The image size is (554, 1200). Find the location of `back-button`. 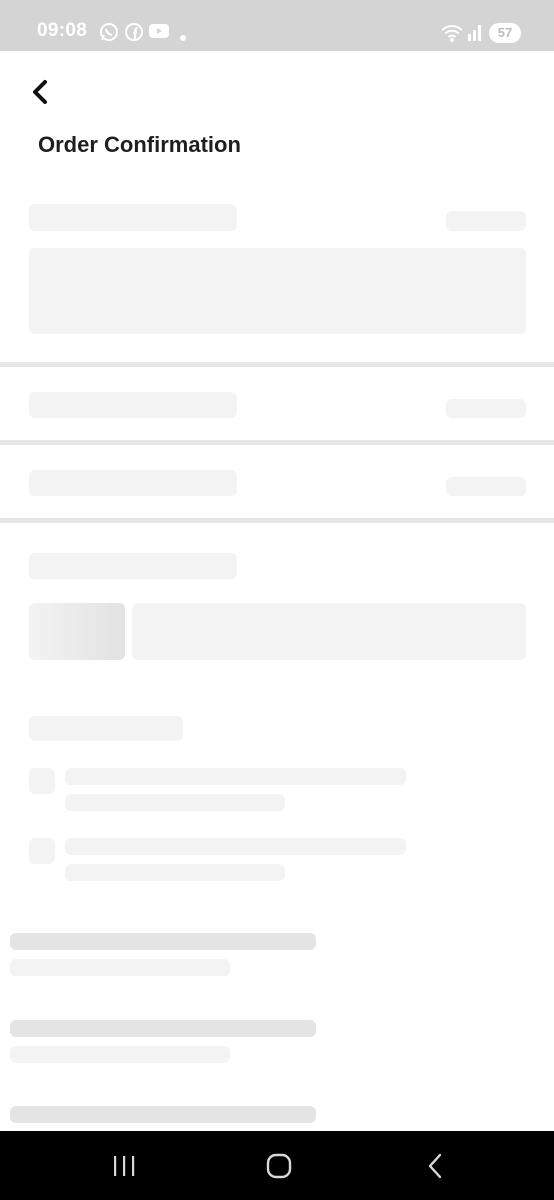

back-button is located at coordinates (40, 92).